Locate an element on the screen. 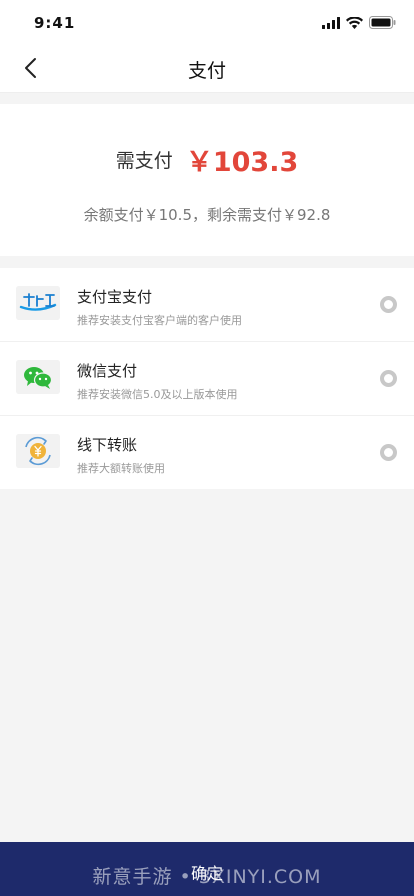 The width and height of the screenshot is (414, 896). payment-method-wechat: 微信支付 推荐安装微信5.0及以上版本使用 is located at coordinates (207, 379).